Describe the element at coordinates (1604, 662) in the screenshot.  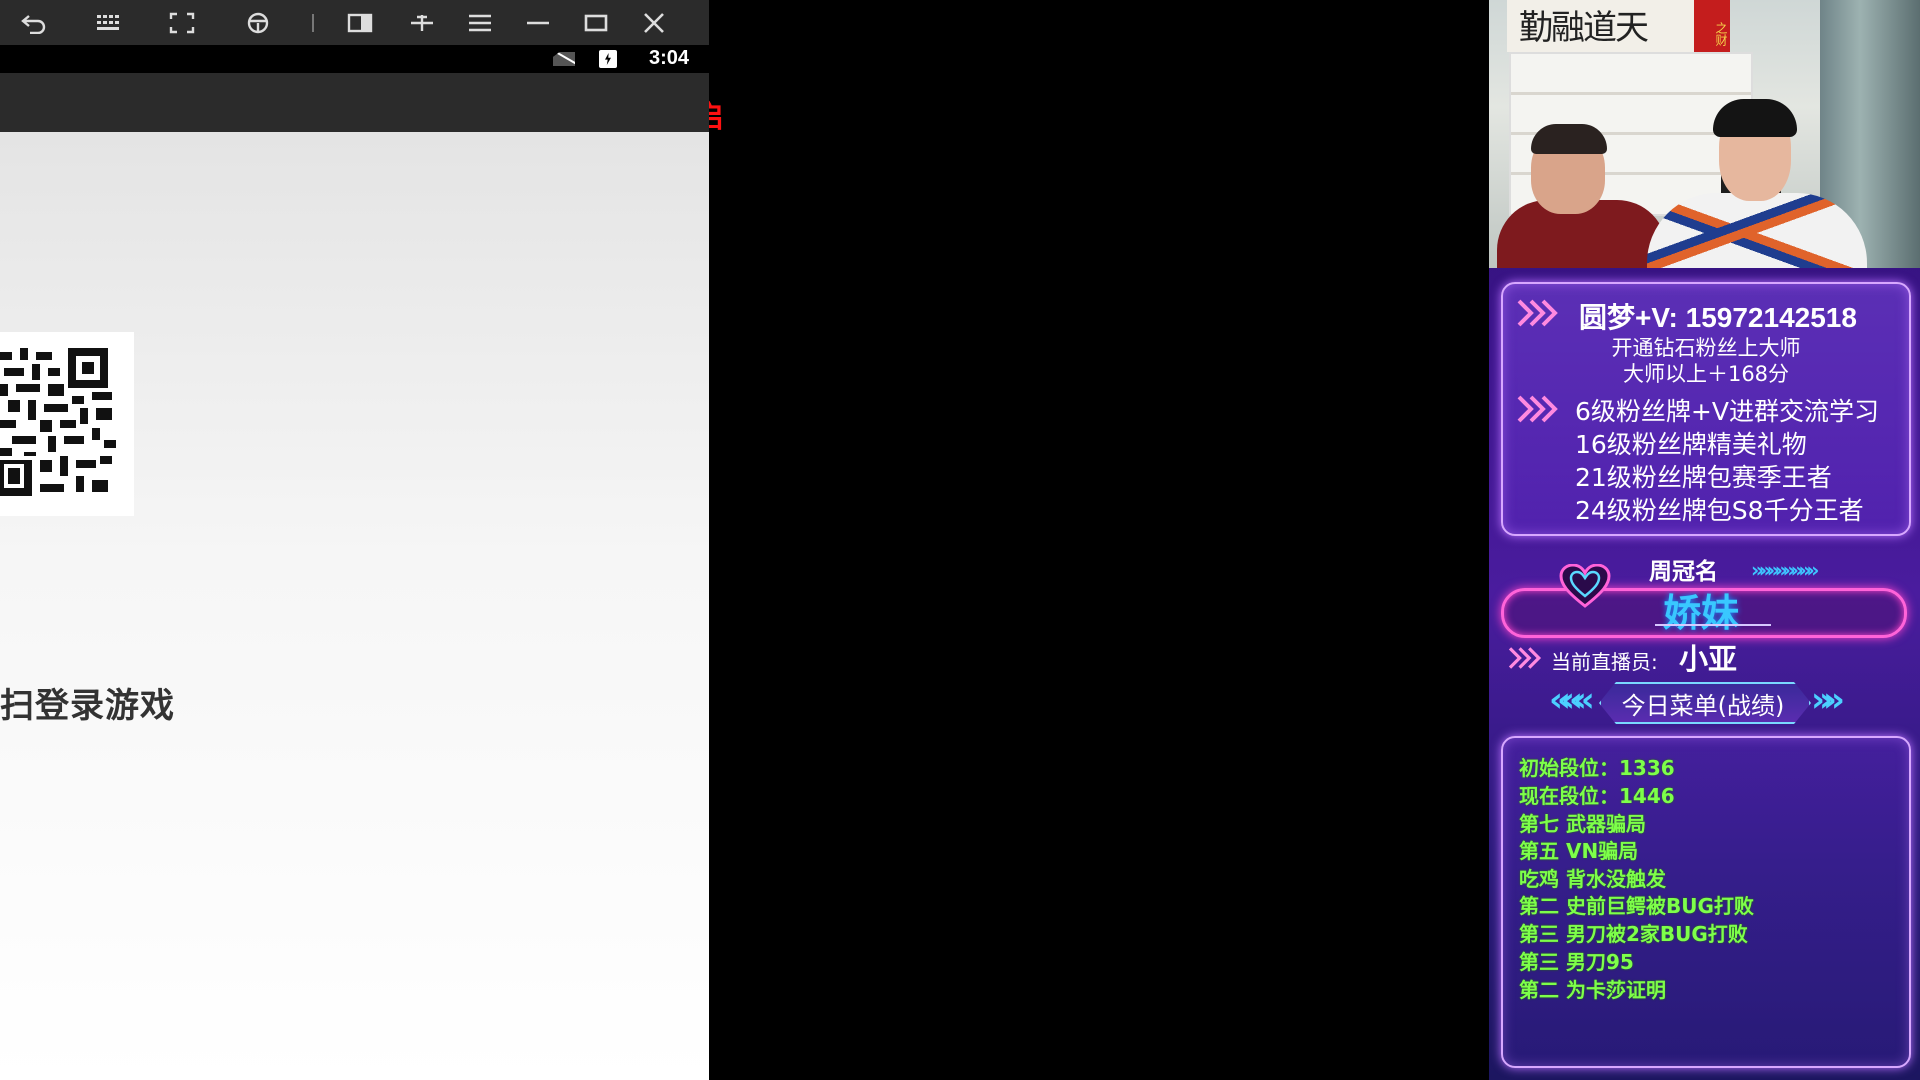
I see `streamer-label: 当前直播员:` at that location.